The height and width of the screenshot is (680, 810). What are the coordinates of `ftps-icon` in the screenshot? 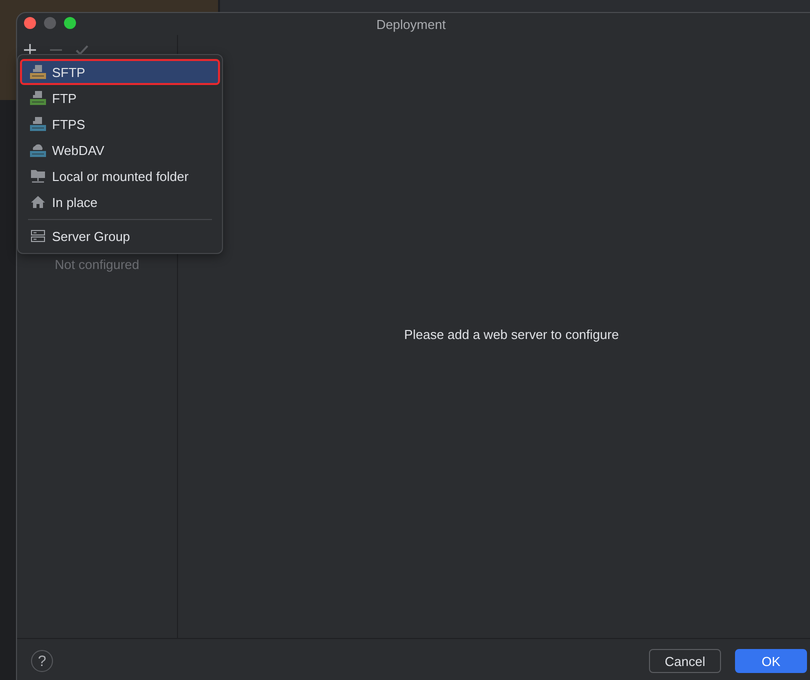 It's located at (38, 124).